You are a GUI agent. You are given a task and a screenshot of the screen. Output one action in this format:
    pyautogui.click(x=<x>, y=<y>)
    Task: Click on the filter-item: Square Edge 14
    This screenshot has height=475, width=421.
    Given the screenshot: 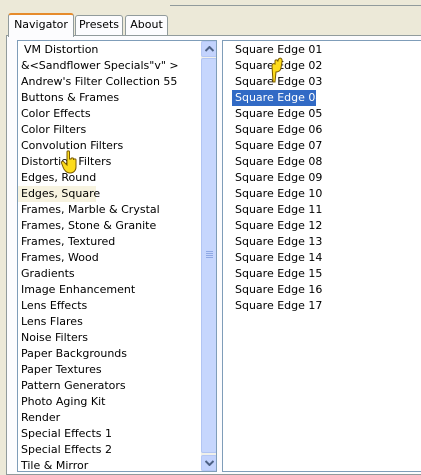 What is the action you would take?
    pyautogui.click(x=277, y=258)
    